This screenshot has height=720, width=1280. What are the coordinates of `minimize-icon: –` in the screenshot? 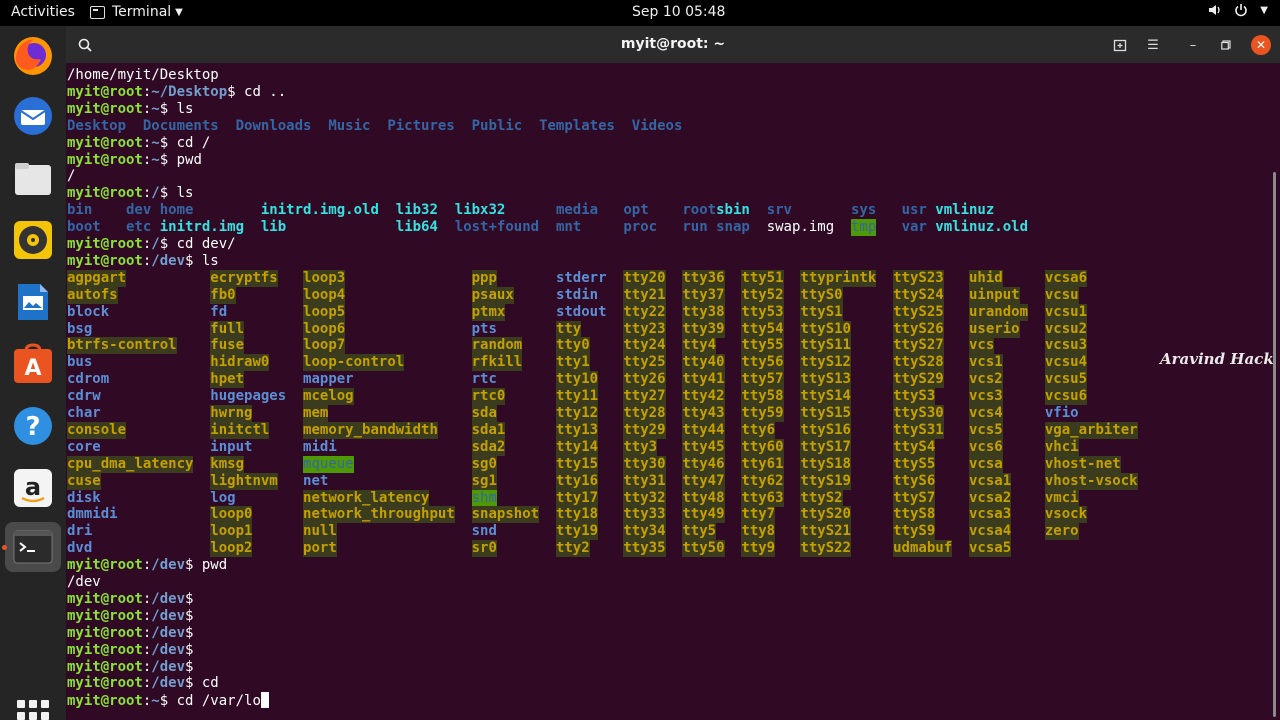 It's located at (1193, 45).